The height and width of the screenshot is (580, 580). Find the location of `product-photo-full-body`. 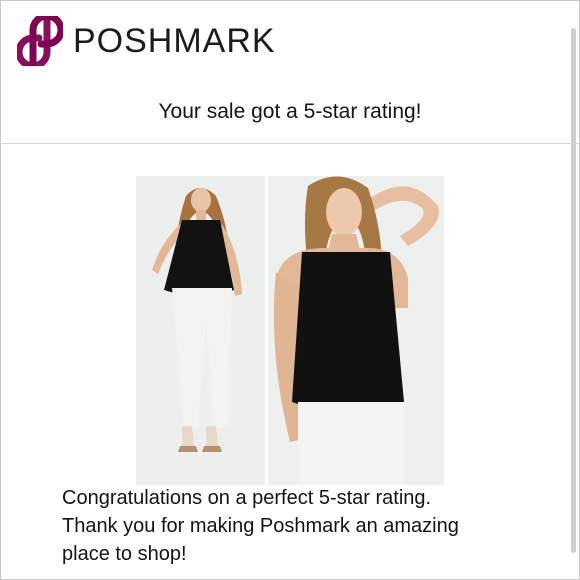

product-photo-full-body is located at coordinates (200, 330).